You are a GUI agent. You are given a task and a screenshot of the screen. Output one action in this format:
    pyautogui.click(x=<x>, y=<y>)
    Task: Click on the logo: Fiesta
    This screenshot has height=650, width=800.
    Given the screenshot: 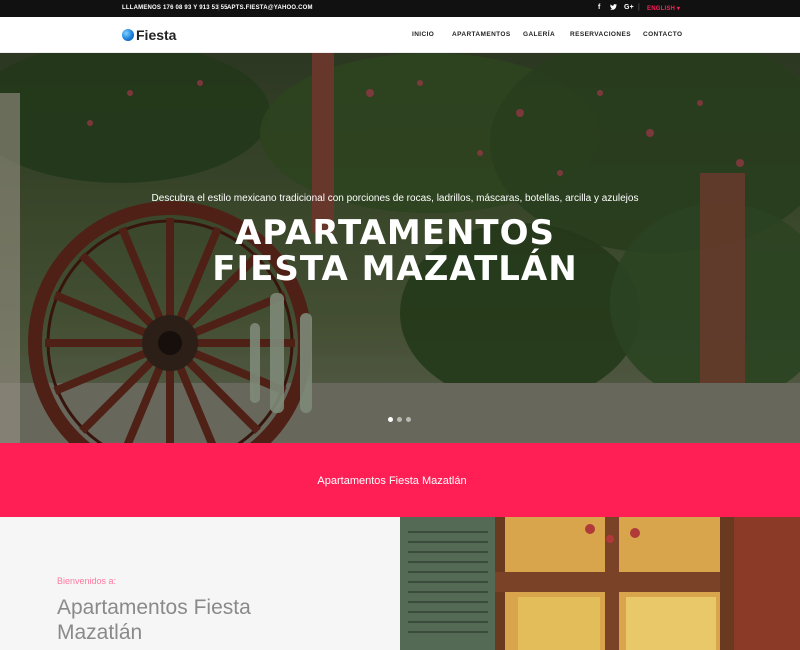 What is the action you would take?
    pyautogui.click(x=149, y=35)
    